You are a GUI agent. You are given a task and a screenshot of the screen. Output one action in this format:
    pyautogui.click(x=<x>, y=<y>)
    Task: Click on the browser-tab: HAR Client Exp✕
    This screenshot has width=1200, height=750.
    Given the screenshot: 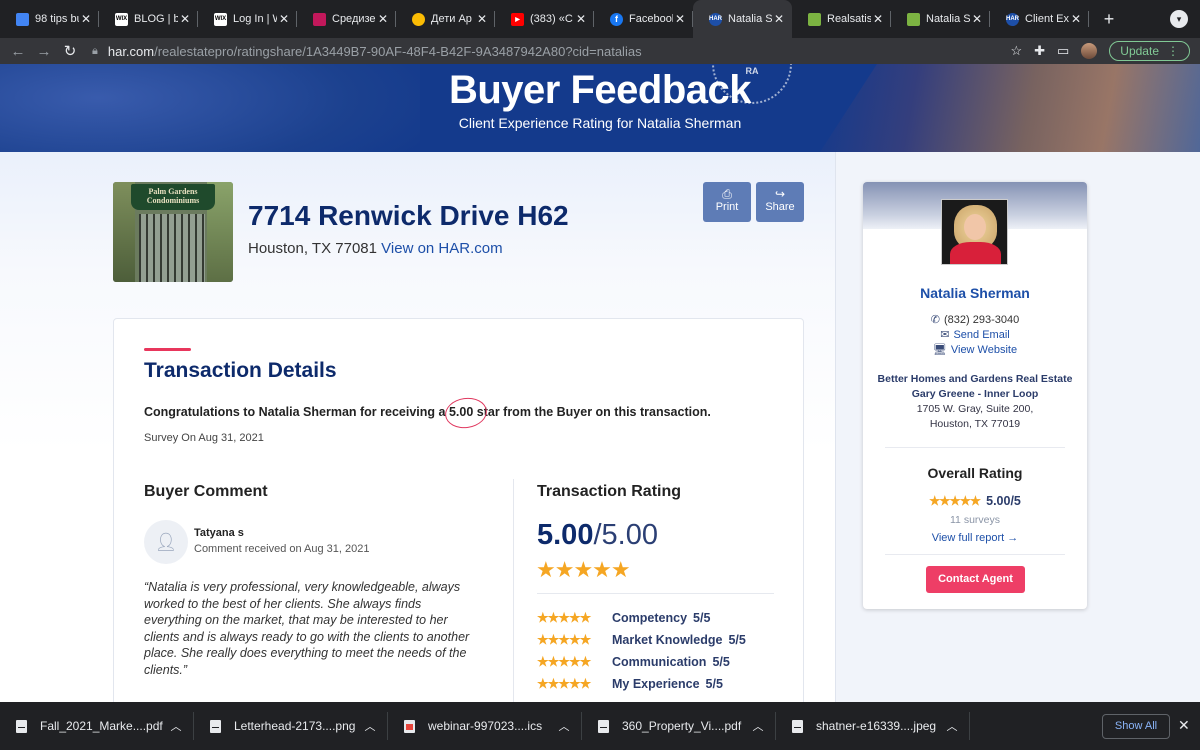 What is the action you would take?
    pyautogui.click(x=1039, y=19)
    